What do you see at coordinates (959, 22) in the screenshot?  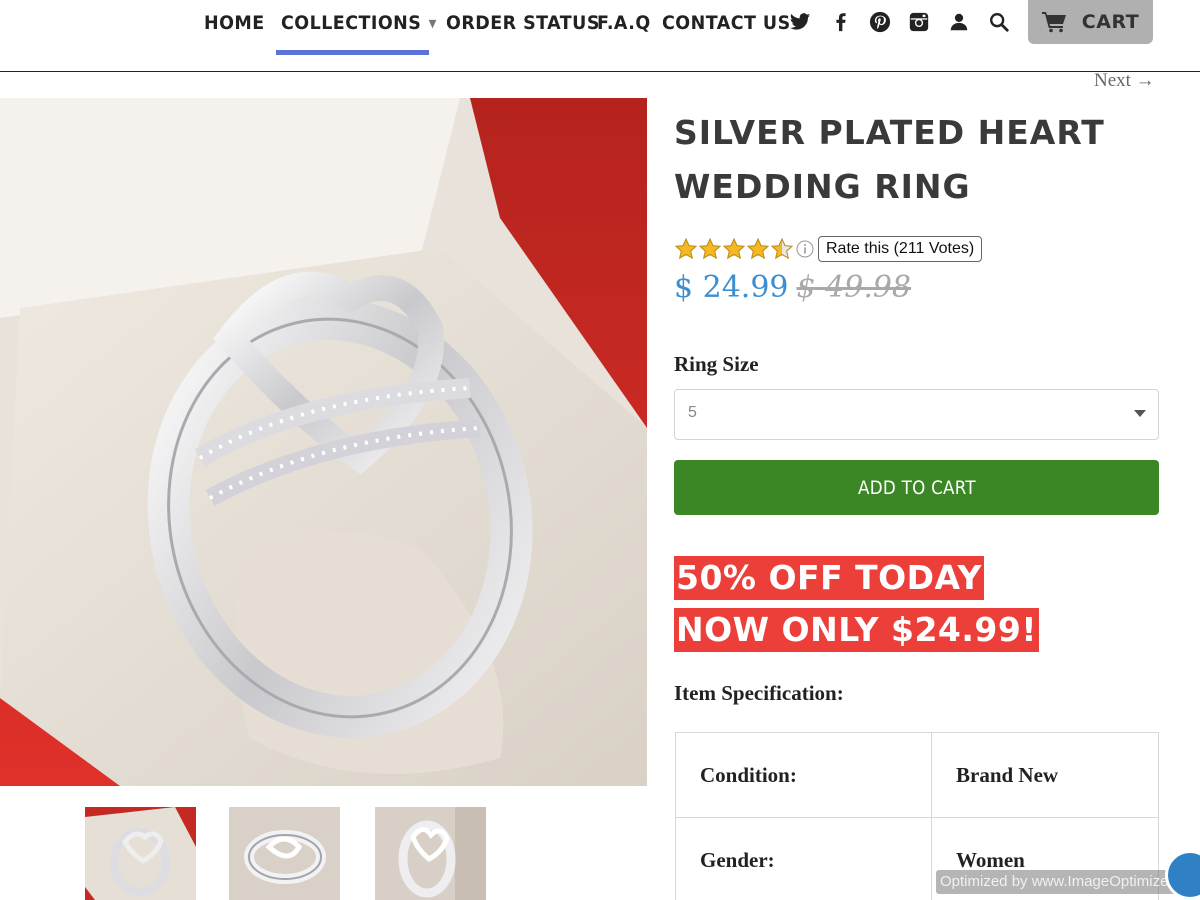 I see `account-icon` at bounding box center [959, 22].